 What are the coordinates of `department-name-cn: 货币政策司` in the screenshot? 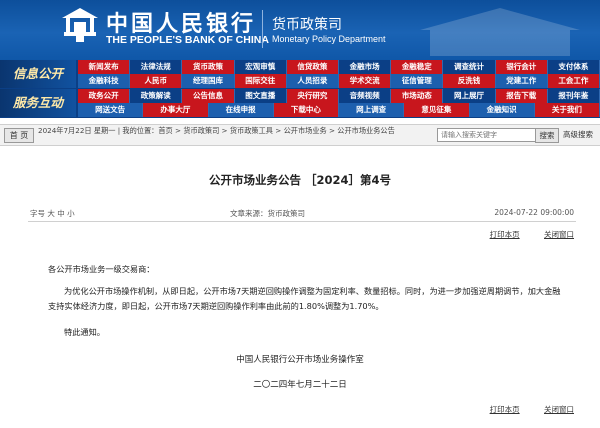 It's located at (307, 25).